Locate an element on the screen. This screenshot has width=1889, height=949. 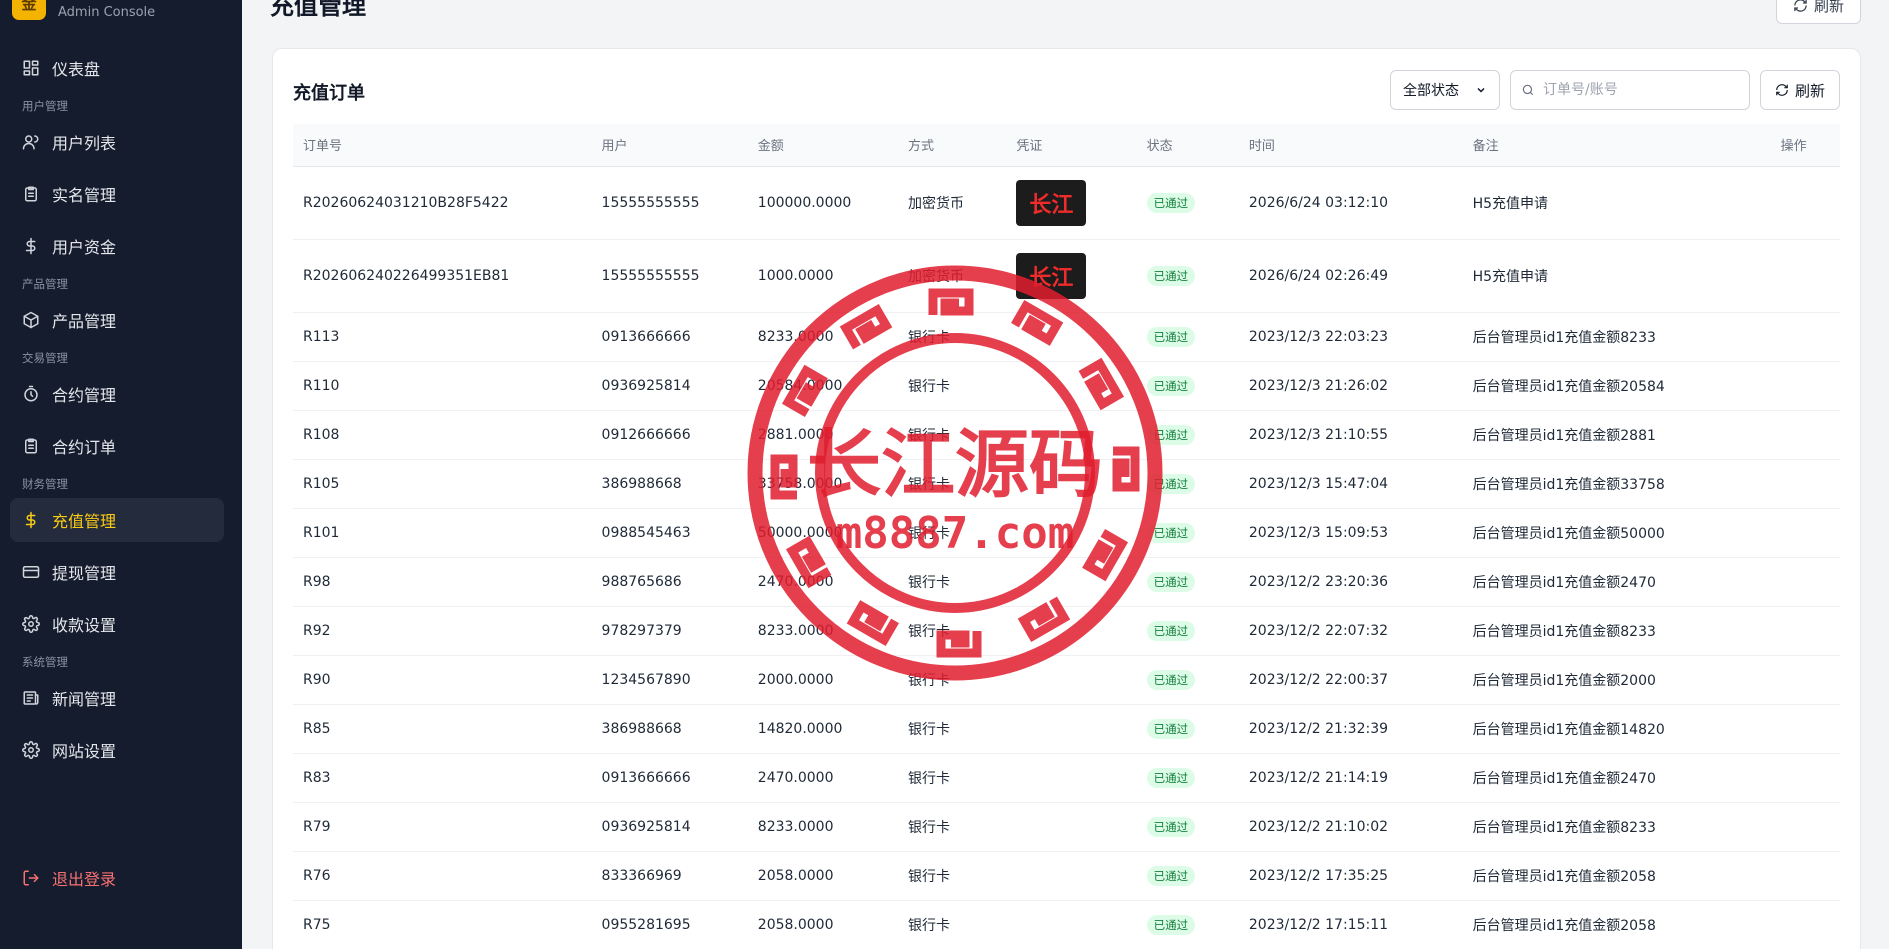
sidebar-item: 实名管理 is located at coordinates (117, 194).